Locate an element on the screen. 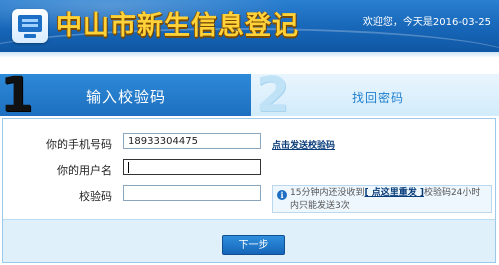  info-icon: i is located at coordinates (282, 195).